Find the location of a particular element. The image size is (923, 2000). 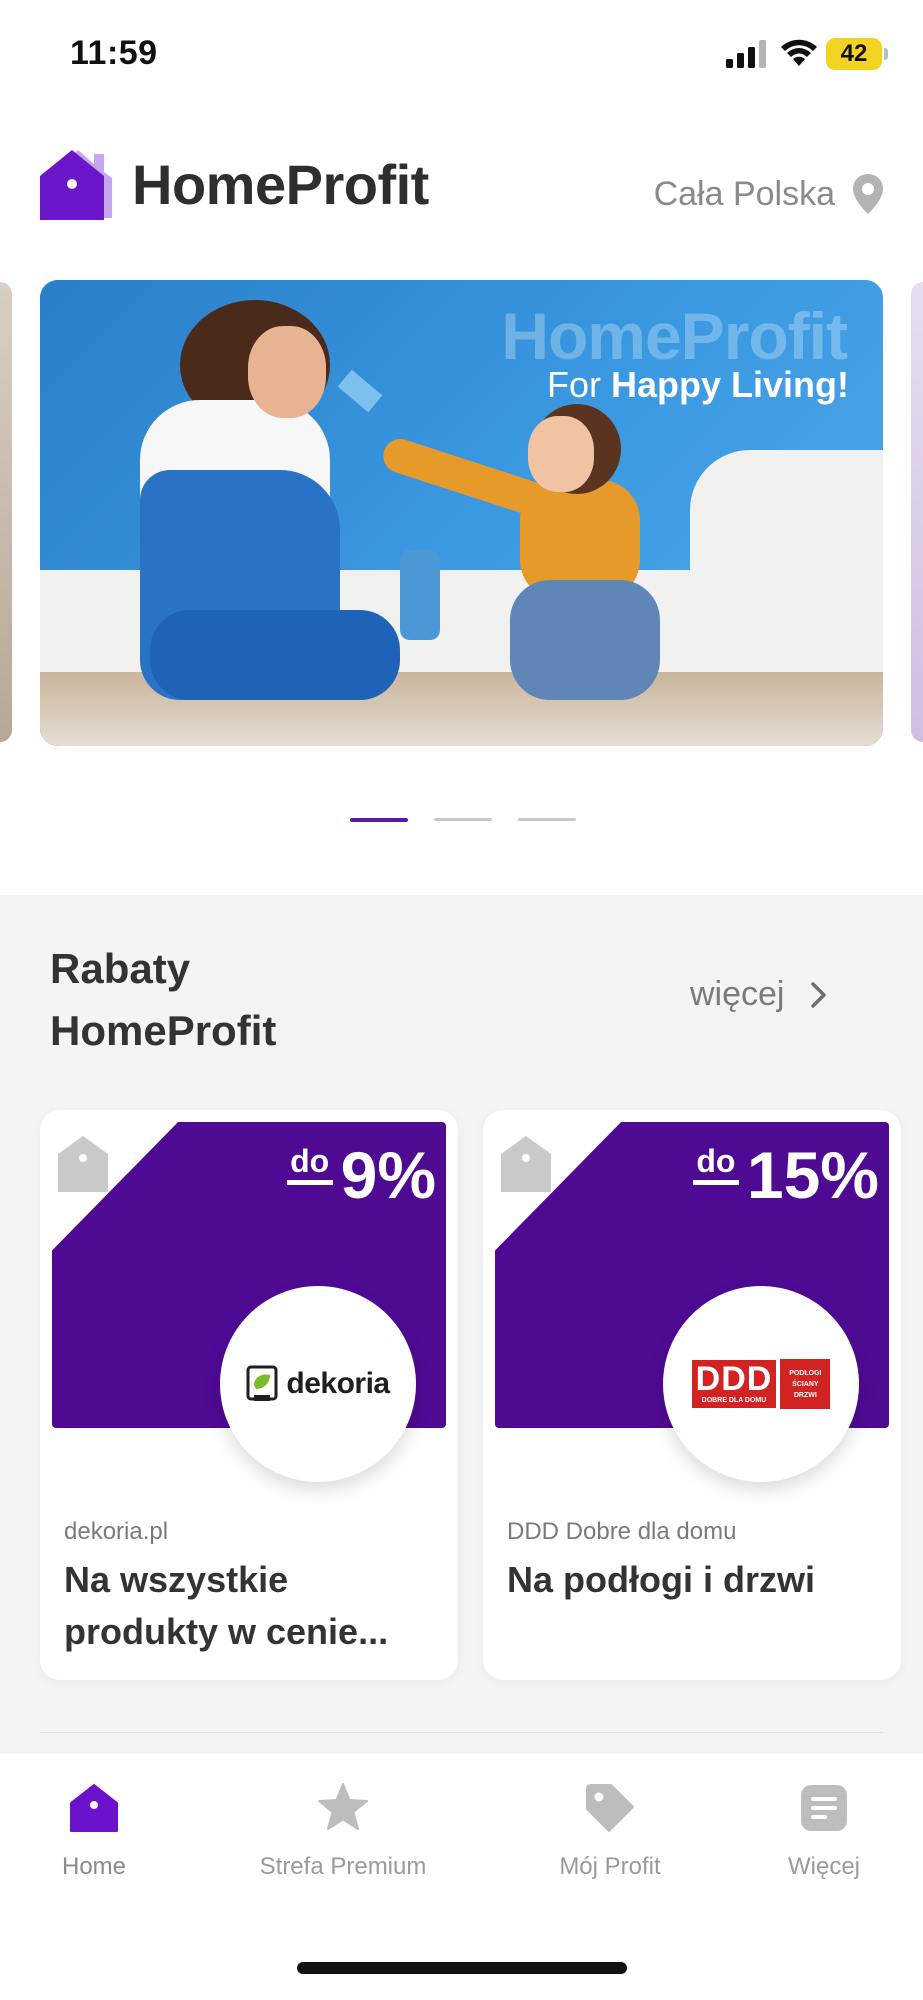

carousel-pager is located at coordinates (463, 820).